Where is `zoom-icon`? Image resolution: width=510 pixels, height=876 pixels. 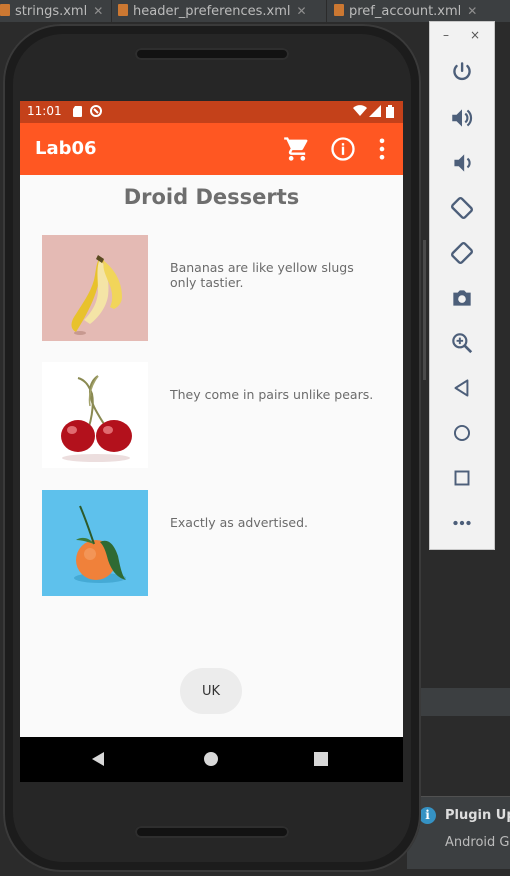
zoom-icon is located at coordinates (462, 343).